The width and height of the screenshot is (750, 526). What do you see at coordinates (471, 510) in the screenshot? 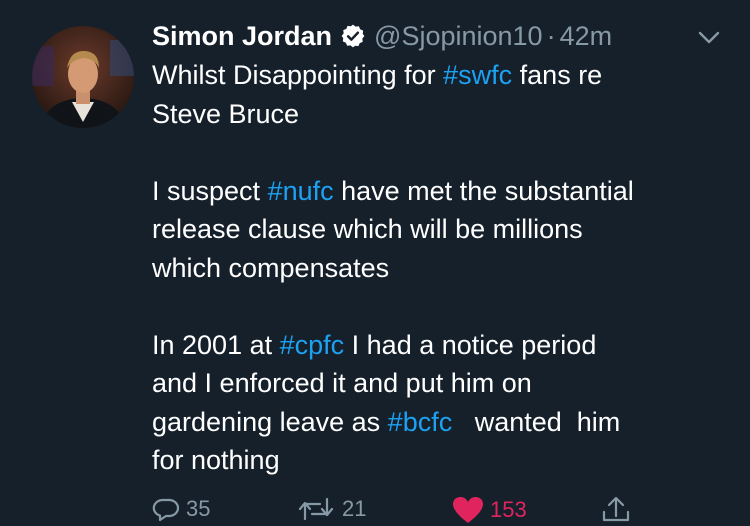
I see `heart-icon` at bounding box center [471, 510].